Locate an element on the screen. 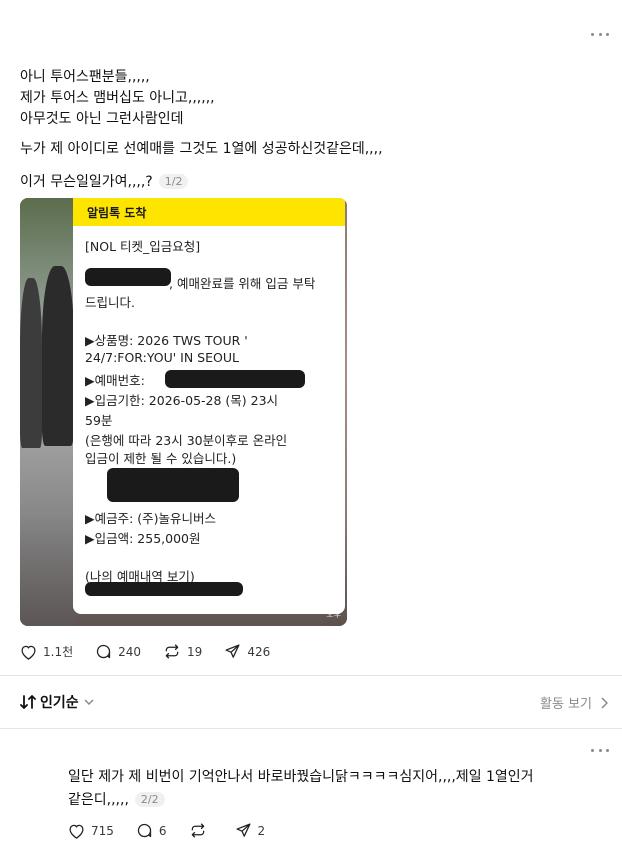 The width and height of the screenshot is (622, 844). notice-header: 알림톡 도착 is located at coordinates (209, 212).